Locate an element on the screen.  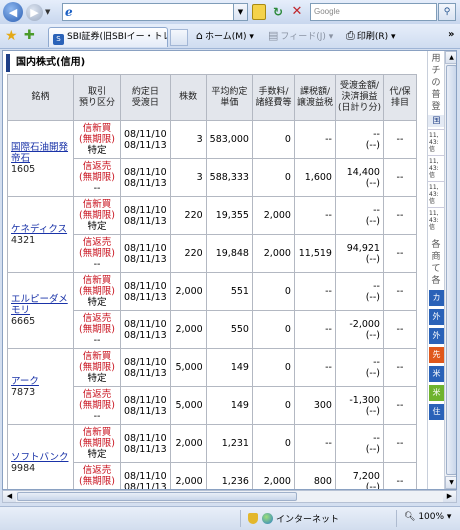
more-commands-chevron: » is located at coordinates (451, 34).